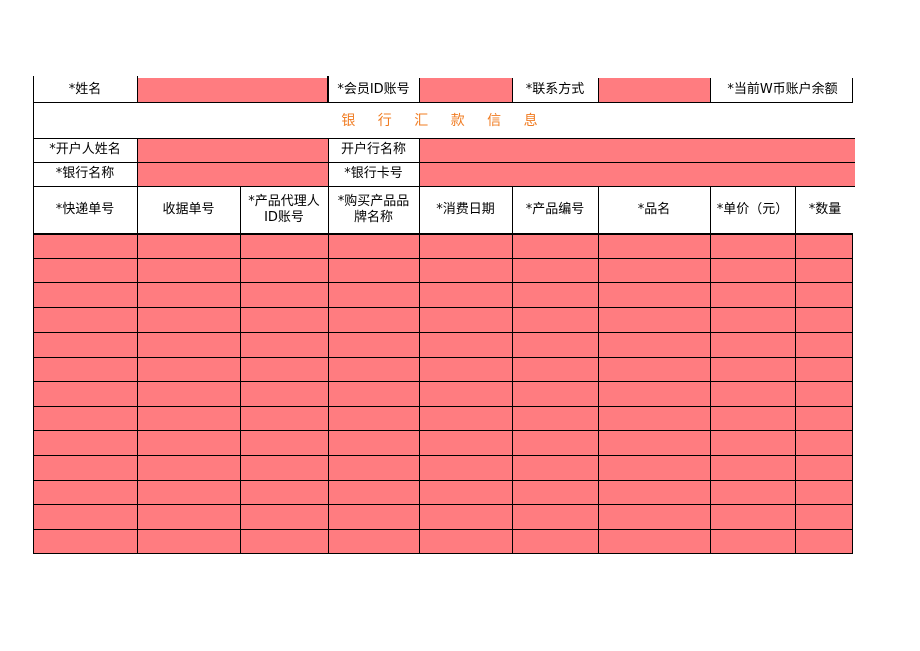 The image size is (920, 651). I want to click on header-unit-price: *单价（元）, so click(752, 209).